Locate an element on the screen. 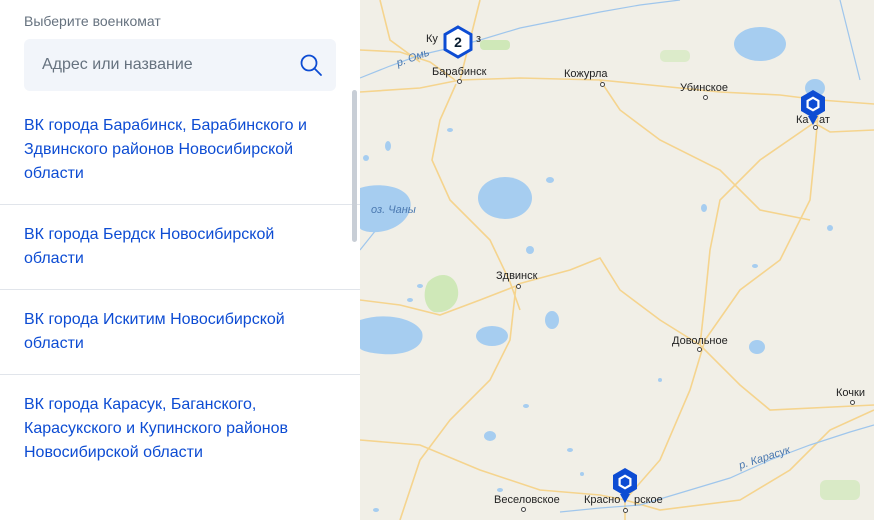 The width and height of the screenshot is (874, 520). search-input is located at coordinates (154, 65).